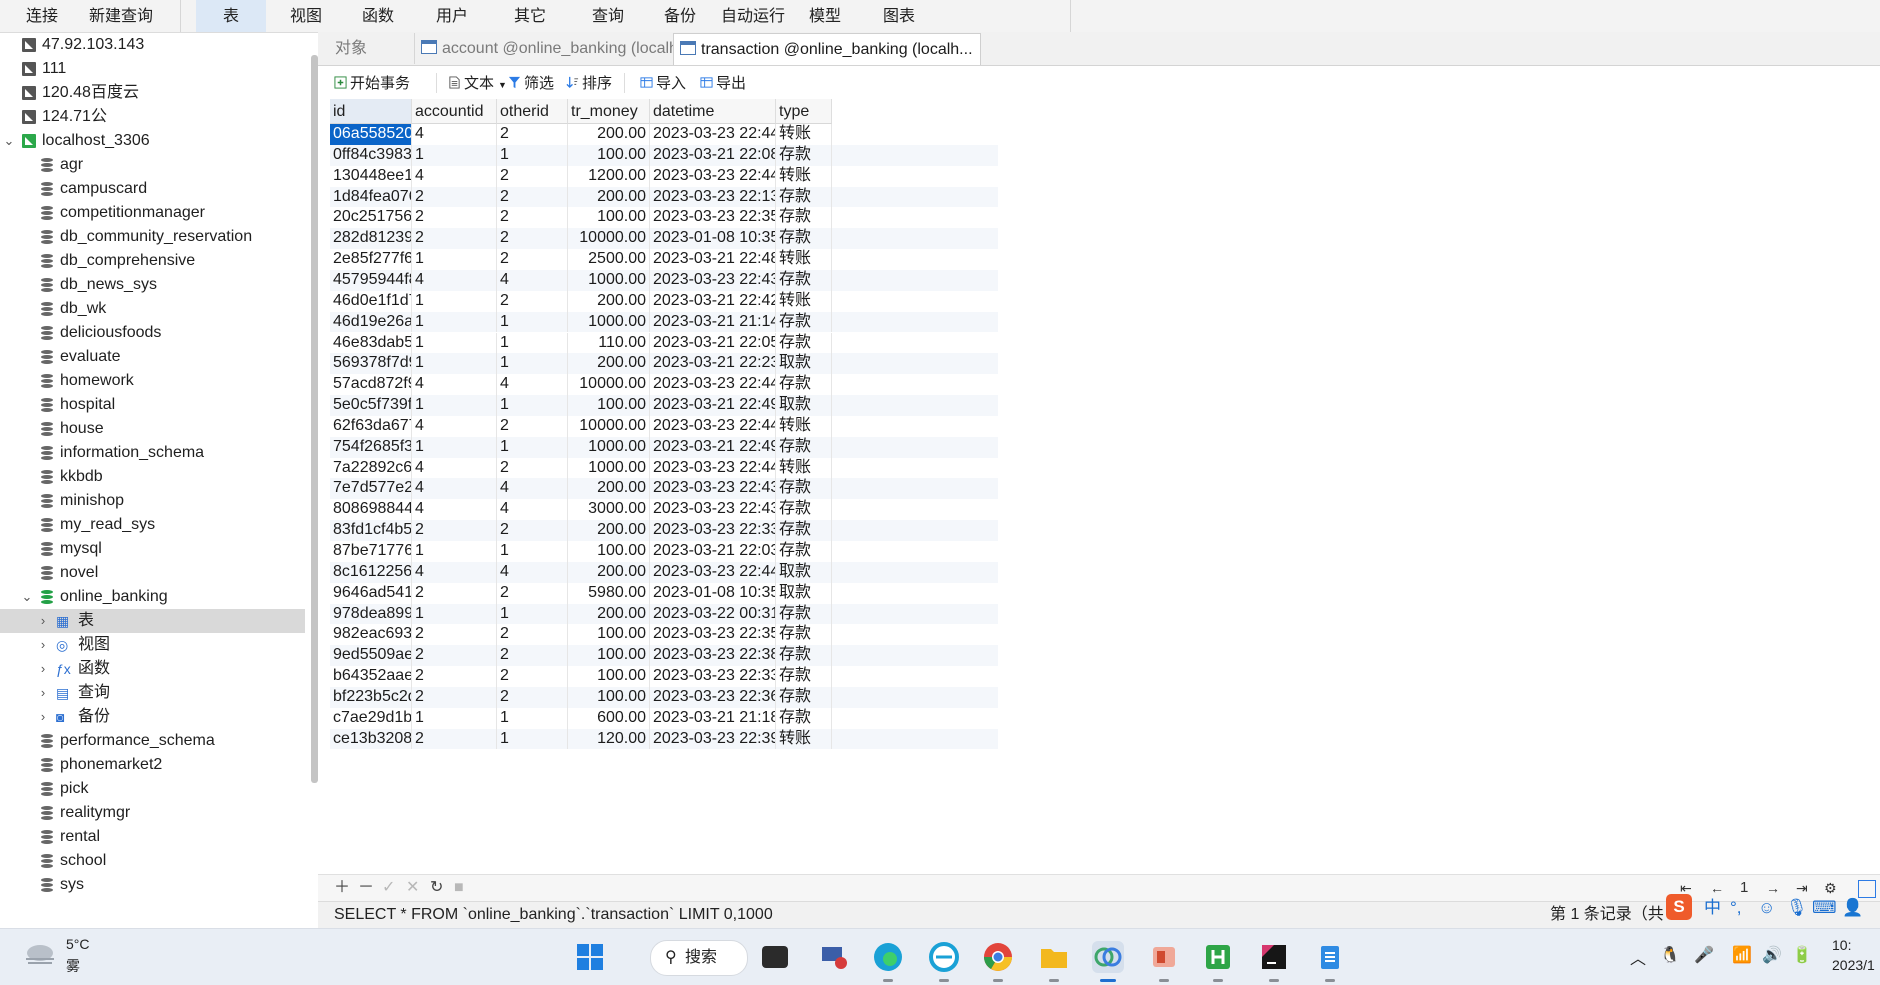  What do you see at coordinates (152, 789) in the screenshot?
I see `tree-item-pick: pick` at bounding box center [152, 789].